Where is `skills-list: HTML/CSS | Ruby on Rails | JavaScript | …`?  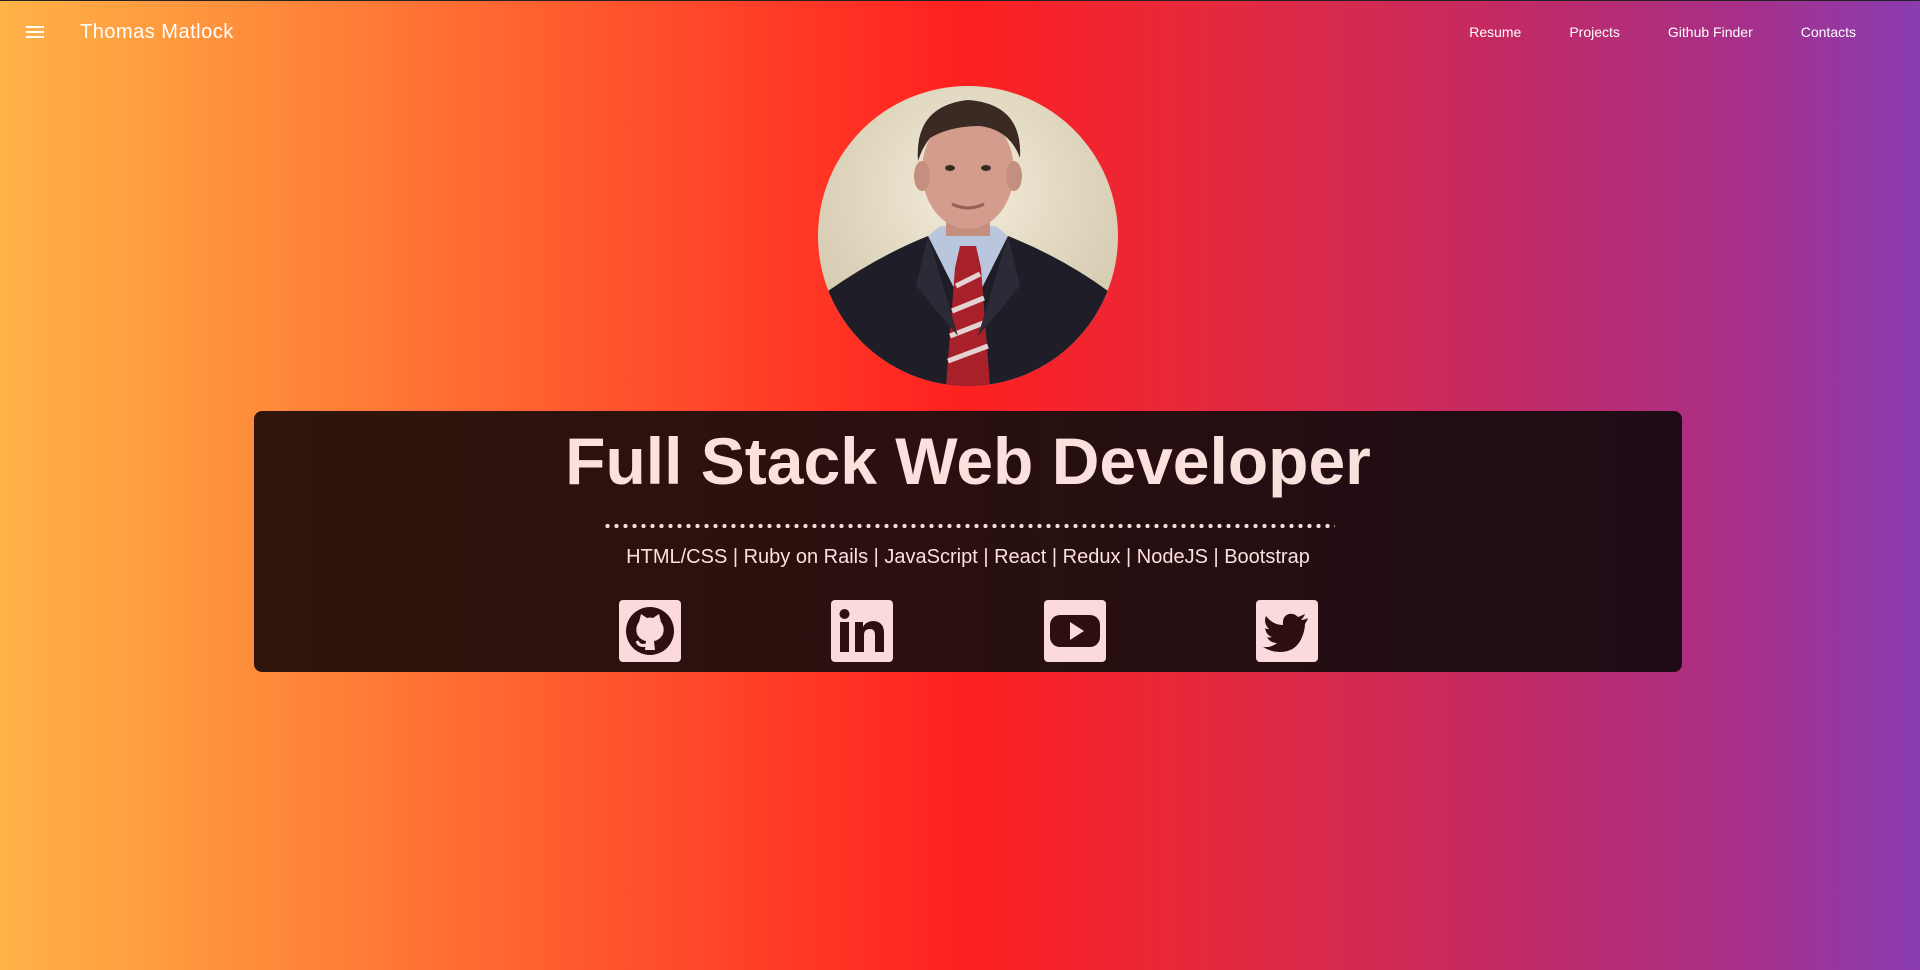
skills-list: HTML/CSS | Ruby on Rails | JavaScript | … is located at coordinates (968, 557).